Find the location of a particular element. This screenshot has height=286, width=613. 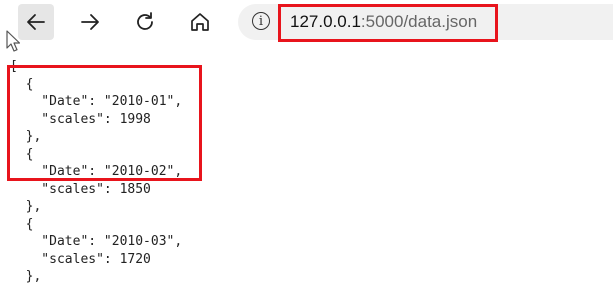

json-line: }, is located at coordinates (26, 206).